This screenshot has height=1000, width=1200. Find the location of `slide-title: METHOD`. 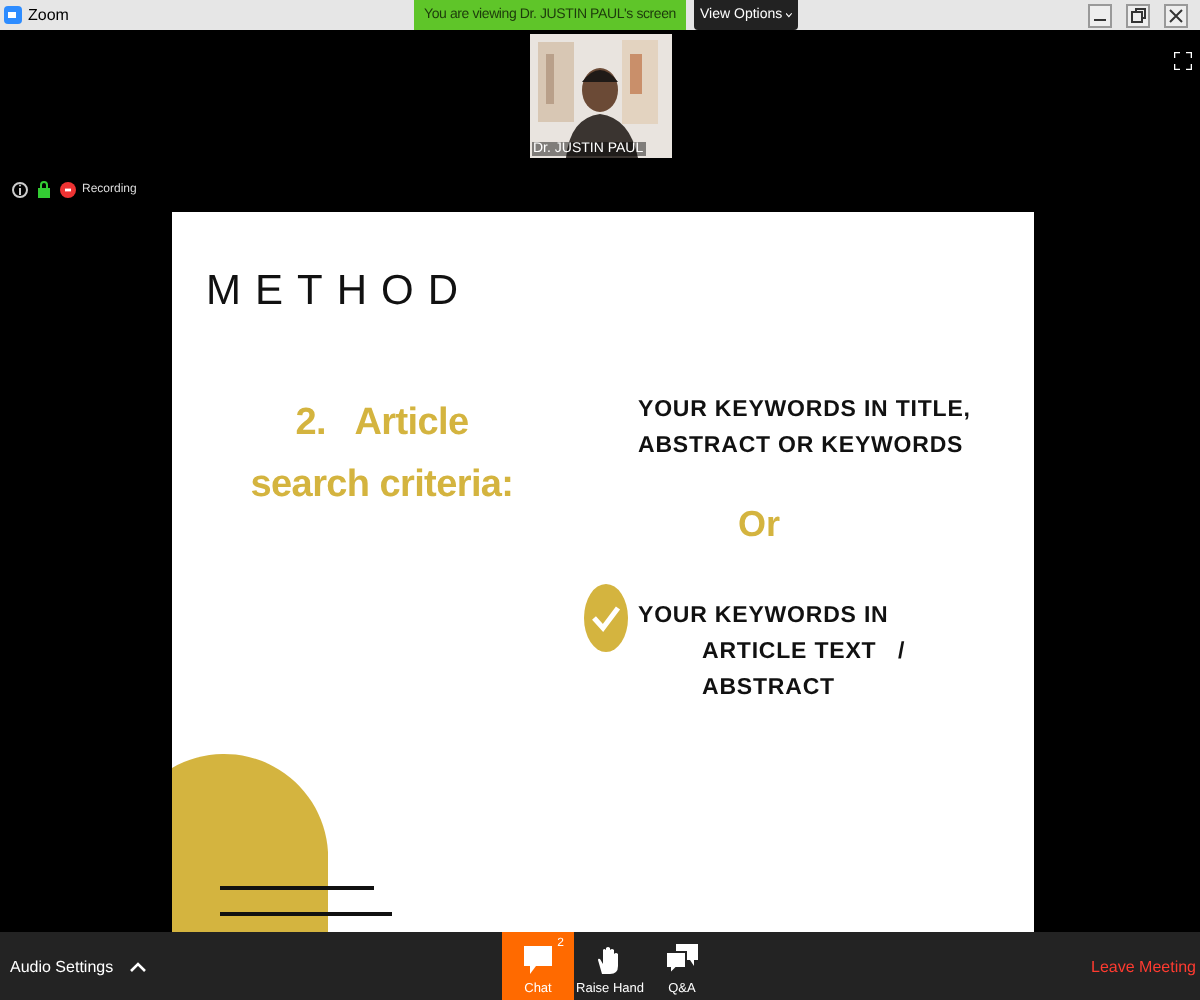

slide-title: METHOD is located at coordinates (339, 291).